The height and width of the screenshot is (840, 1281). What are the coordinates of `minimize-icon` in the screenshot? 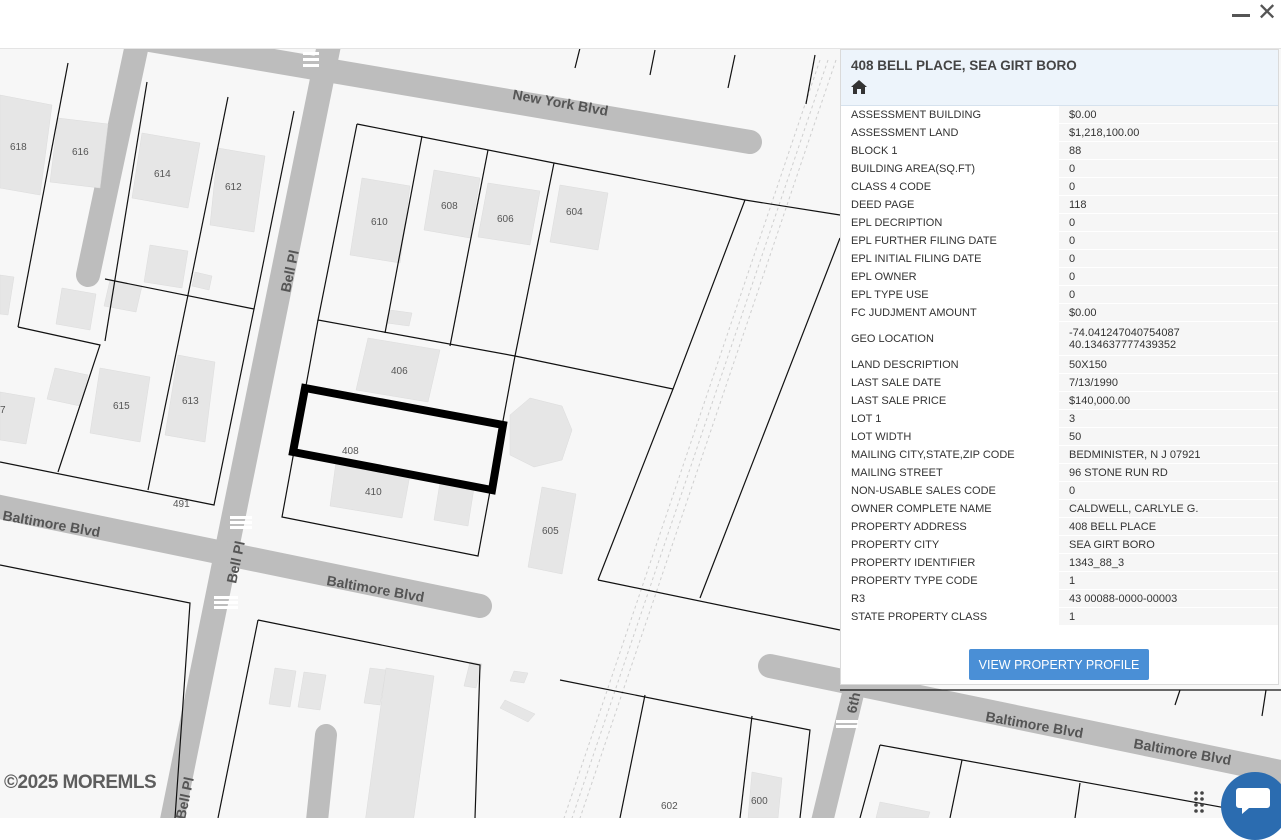 It's located at (1241, 15).